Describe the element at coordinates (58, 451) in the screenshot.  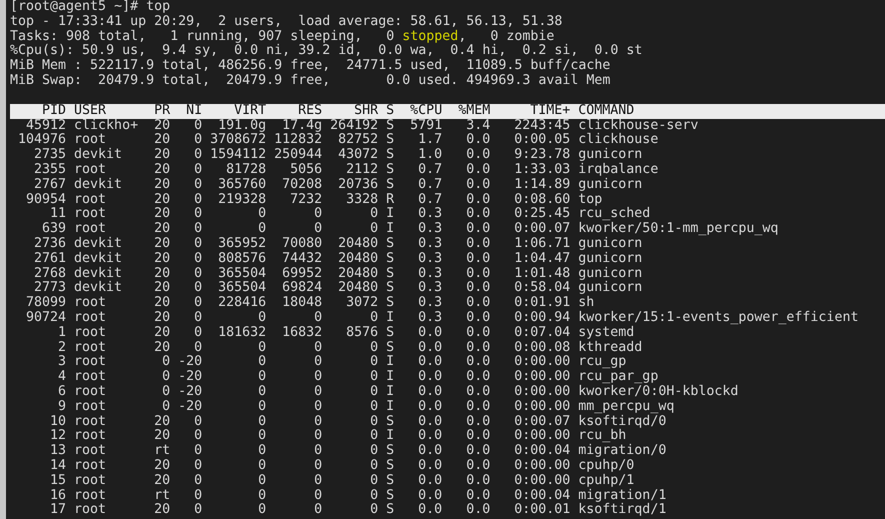
I see `table-cell: 13` at that location.